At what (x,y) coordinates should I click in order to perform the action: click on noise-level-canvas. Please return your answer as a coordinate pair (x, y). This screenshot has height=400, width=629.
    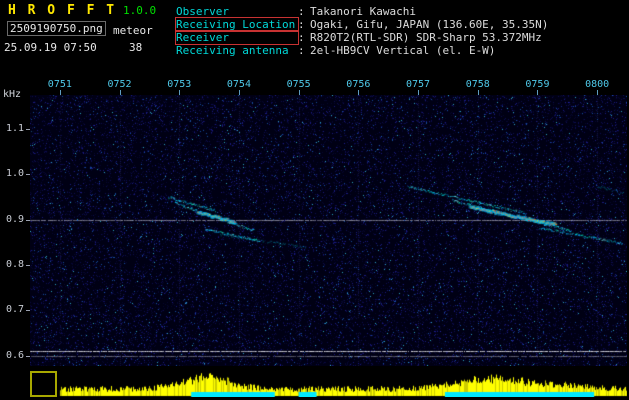
    Looking at the image, I should click on (328, 381).